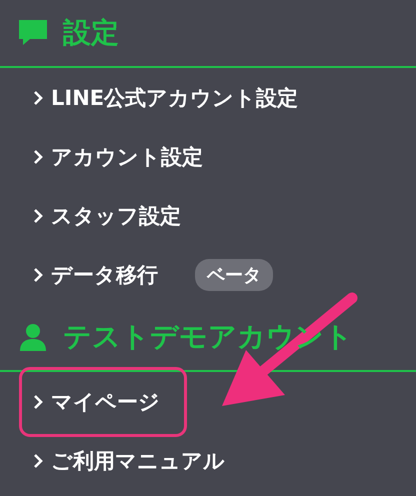 The width and height of the screenshot is (416, 496). What do you see at coordinates (33, 337) in the screenshot?
I see `person-icon` at bounding box center [33, 337].